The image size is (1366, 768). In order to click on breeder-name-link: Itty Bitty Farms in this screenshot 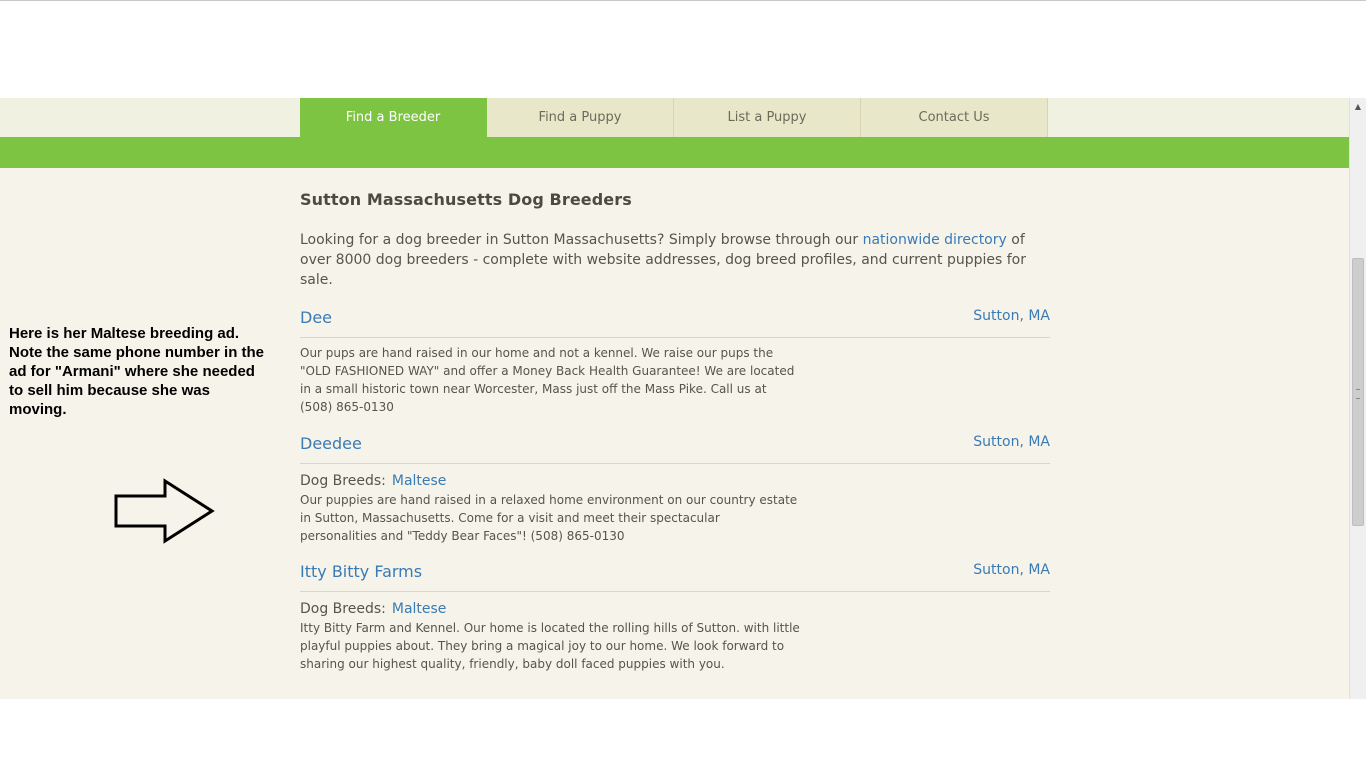, I will do `click(361, 571)`.